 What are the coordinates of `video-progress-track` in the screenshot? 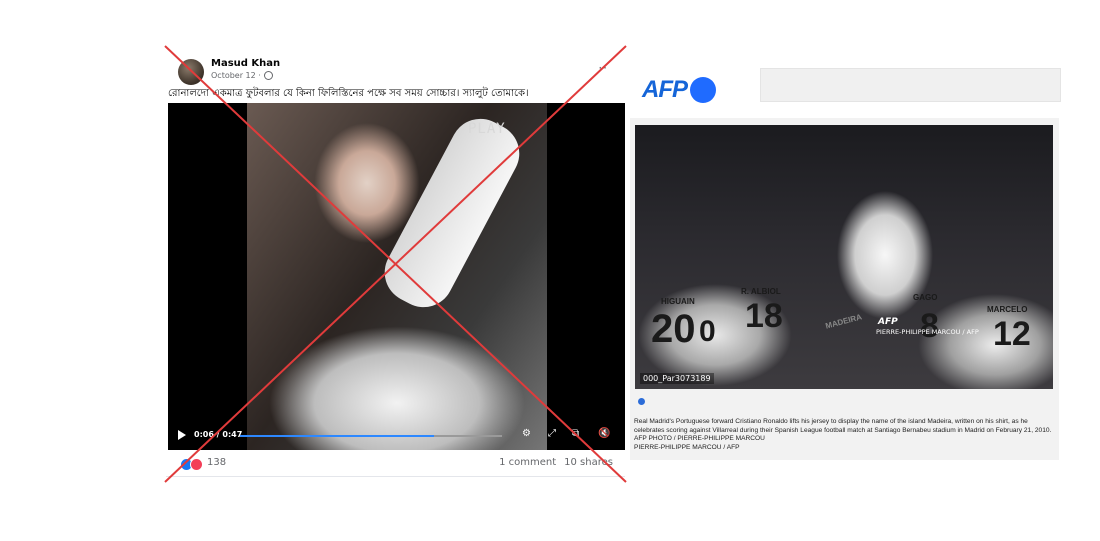 It's located at (371, 436).